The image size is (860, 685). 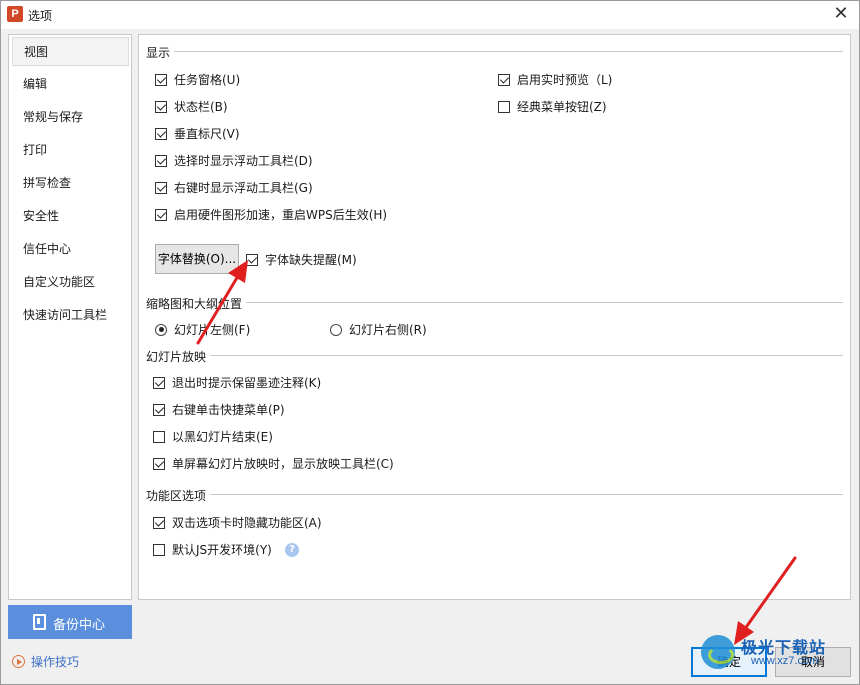 I want to click on checkbox-vertical-ruler: 垂直标尺(V), so click(x=197, y=133).